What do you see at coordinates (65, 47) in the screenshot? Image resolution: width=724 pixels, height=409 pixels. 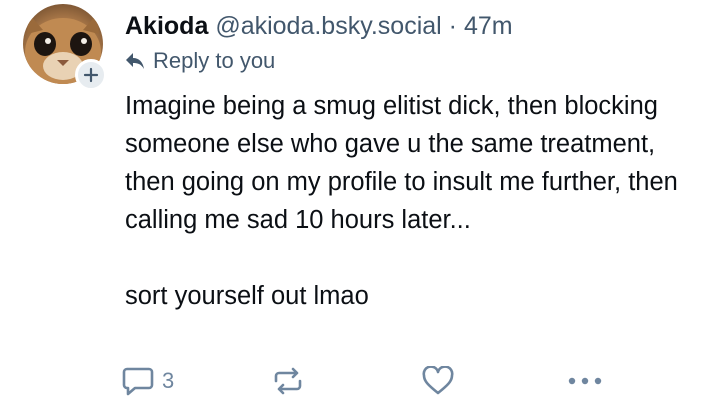 I see `avatar-wrap` at bounding box center [65, 47].